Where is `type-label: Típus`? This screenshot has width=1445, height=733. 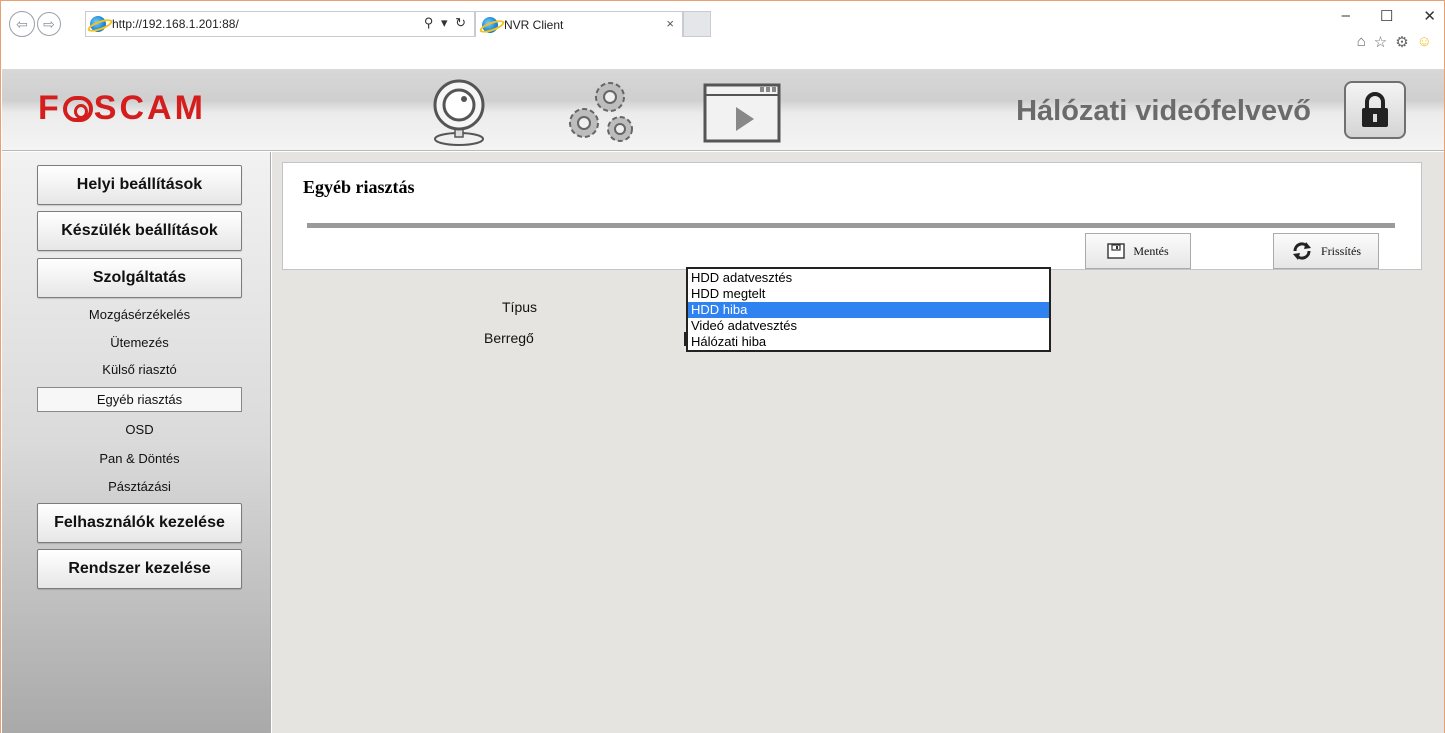 type-label: Típus is located at coordinates (520, 307).